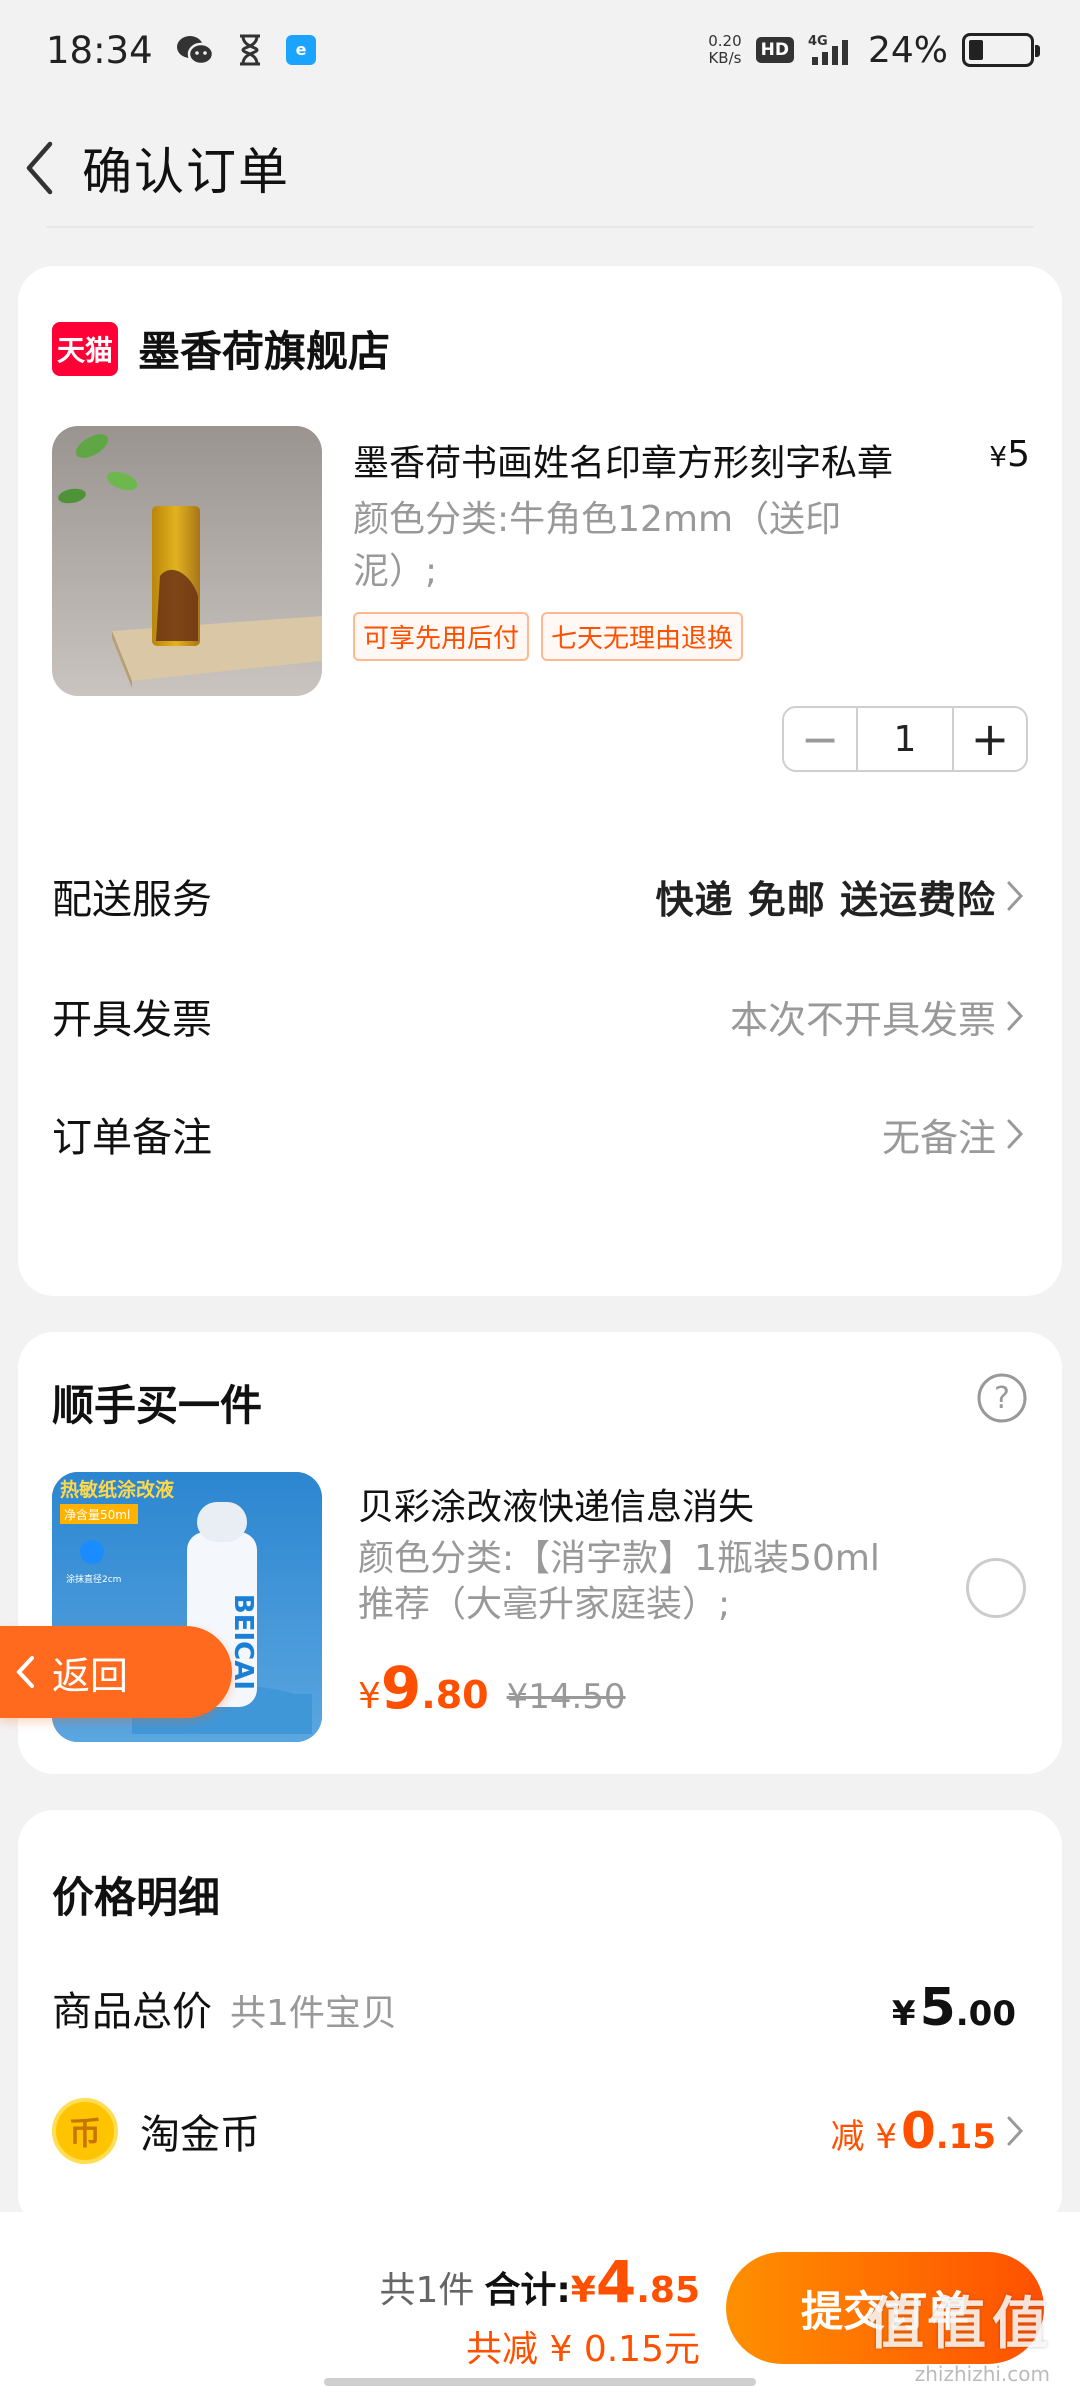 The image size is (1080, 2400). Describe the element at coordinates (186, 172) in the screenshot. I see `page-title: 确认订单` at that location.